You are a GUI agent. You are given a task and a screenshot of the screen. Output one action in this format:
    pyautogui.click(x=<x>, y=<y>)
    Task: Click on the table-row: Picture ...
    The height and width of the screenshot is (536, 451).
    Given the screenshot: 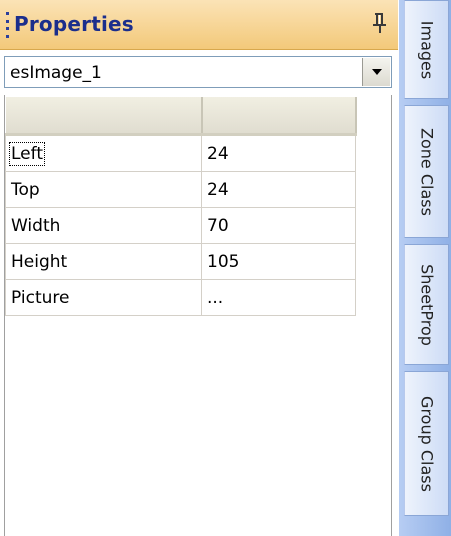 What is the action you would take?
    pyautogui.click(x=180, y=297)
    